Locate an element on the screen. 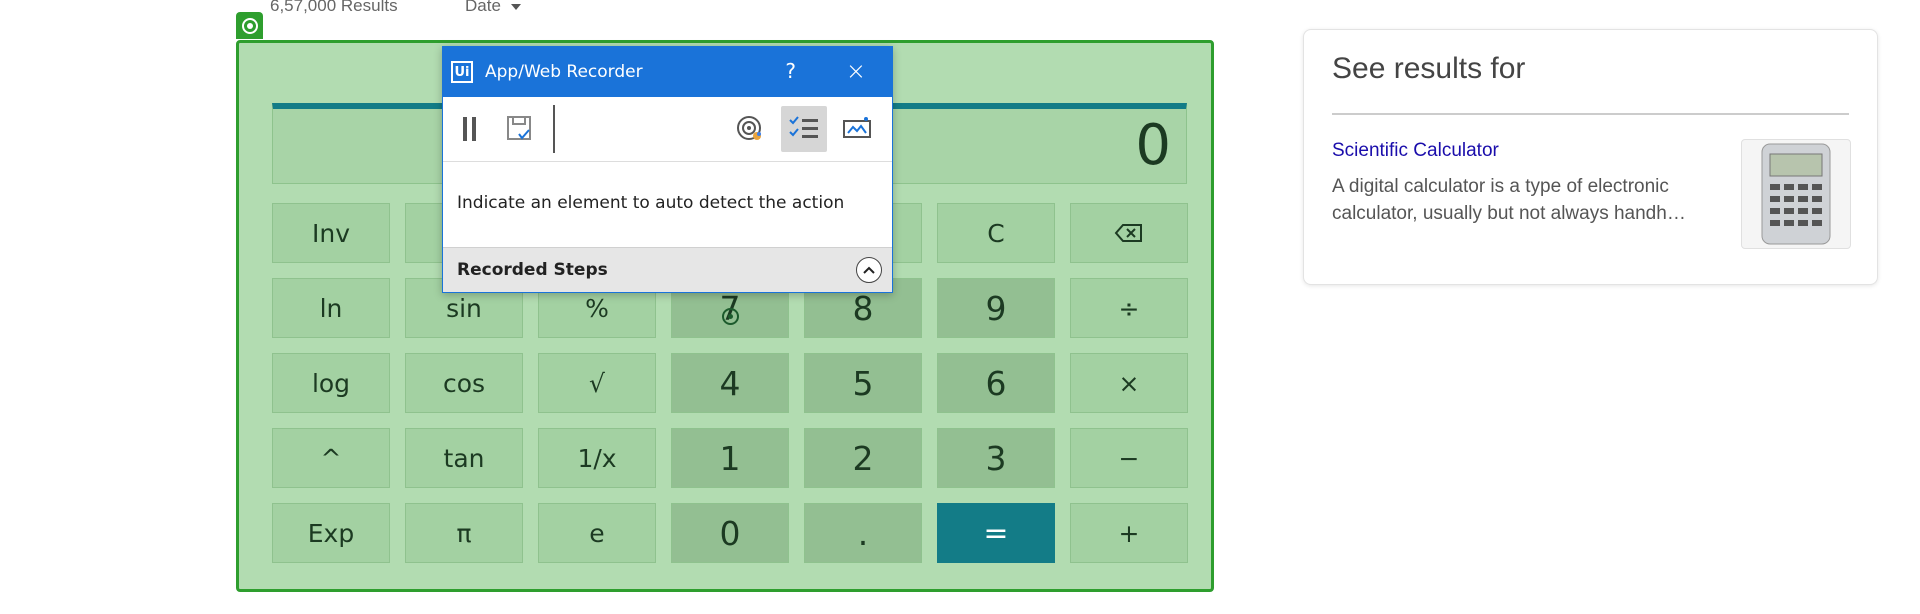 Image resolution: width=1920 pixels, height=614 pixels. save-icon is located at coordinates (519, 128).